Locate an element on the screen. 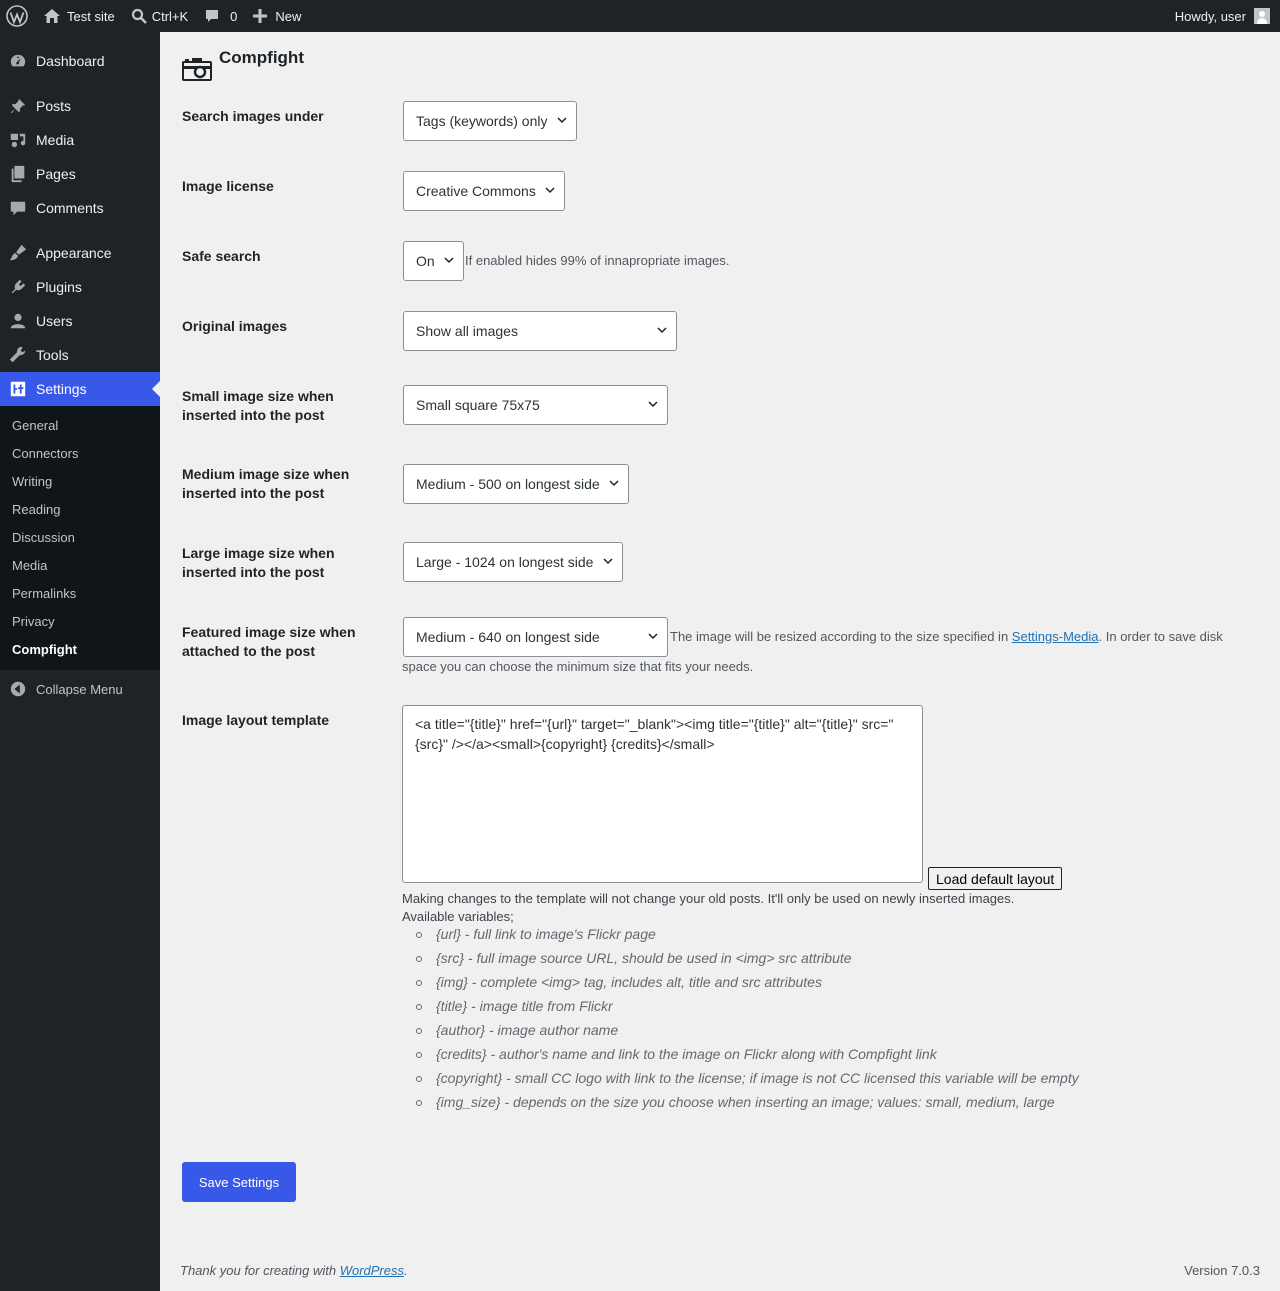  command-palette-button: Ctrl+K is located at coordinates (159, 16).